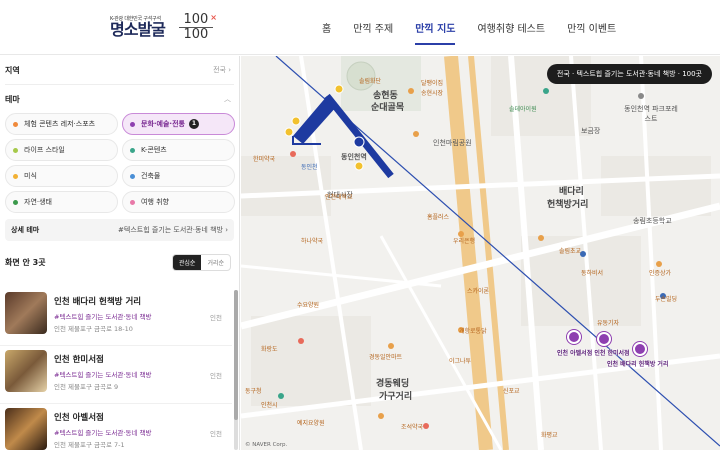 The height and width of the screenshot is (450, 720). I want to click on list-scrollbar-thumb, so click(236, 355).